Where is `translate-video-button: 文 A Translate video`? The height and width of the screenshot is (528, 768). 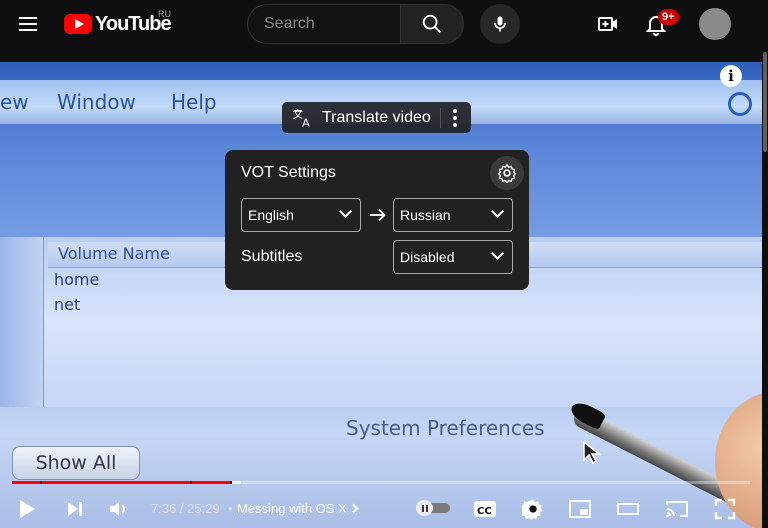
translate-video-button: 文 A Translate video is located at coordinates (376, 117).